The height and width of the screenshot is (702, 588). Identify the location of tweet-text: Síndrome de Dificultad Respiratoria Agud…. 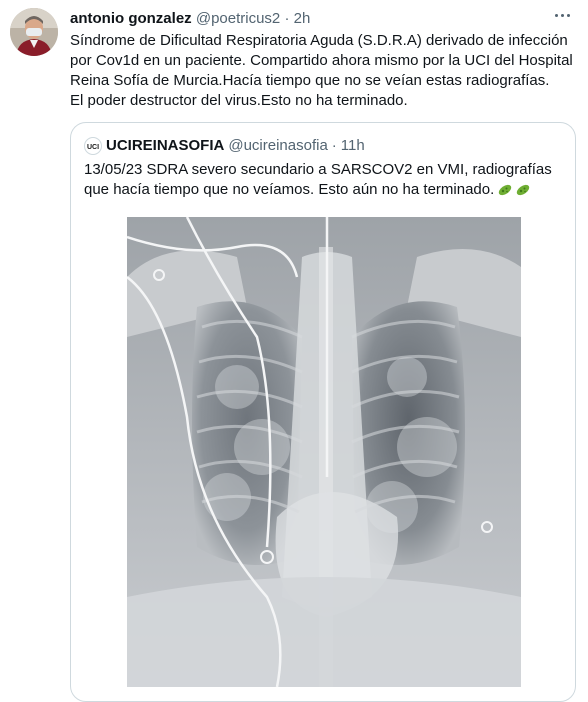
(323, 71).